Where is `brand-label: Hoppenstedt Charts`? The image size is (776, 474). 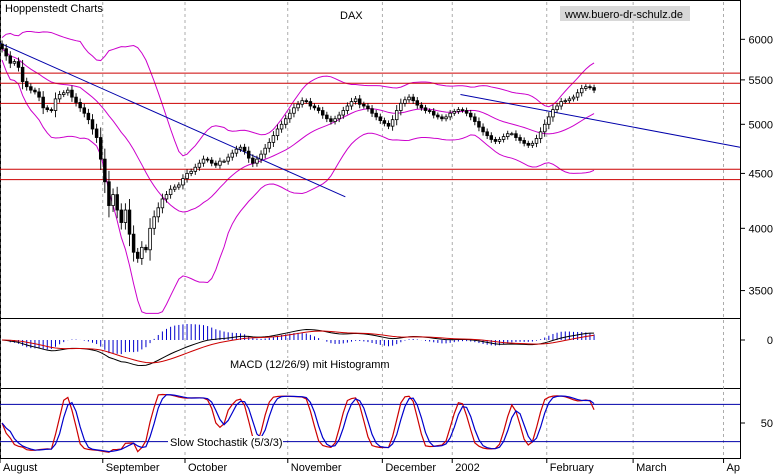
brand-label: Hoppenstedt Charts is located at coordinates (54, 9).